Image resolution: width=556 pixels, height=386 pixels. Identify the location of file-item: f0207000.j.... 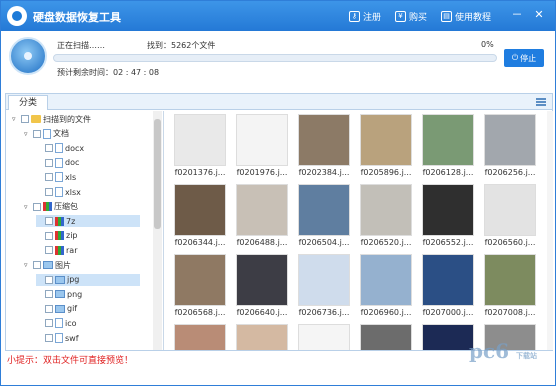
(448, 285).